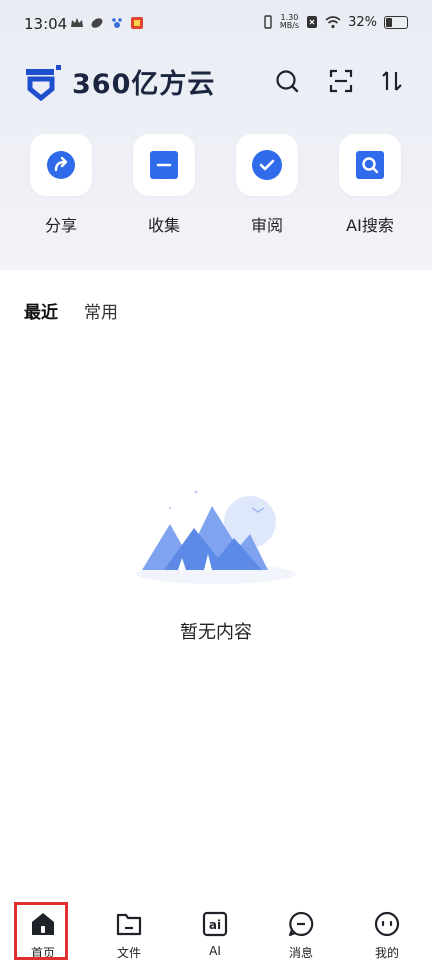  I want to click on collect-tile, so click(164, 165).